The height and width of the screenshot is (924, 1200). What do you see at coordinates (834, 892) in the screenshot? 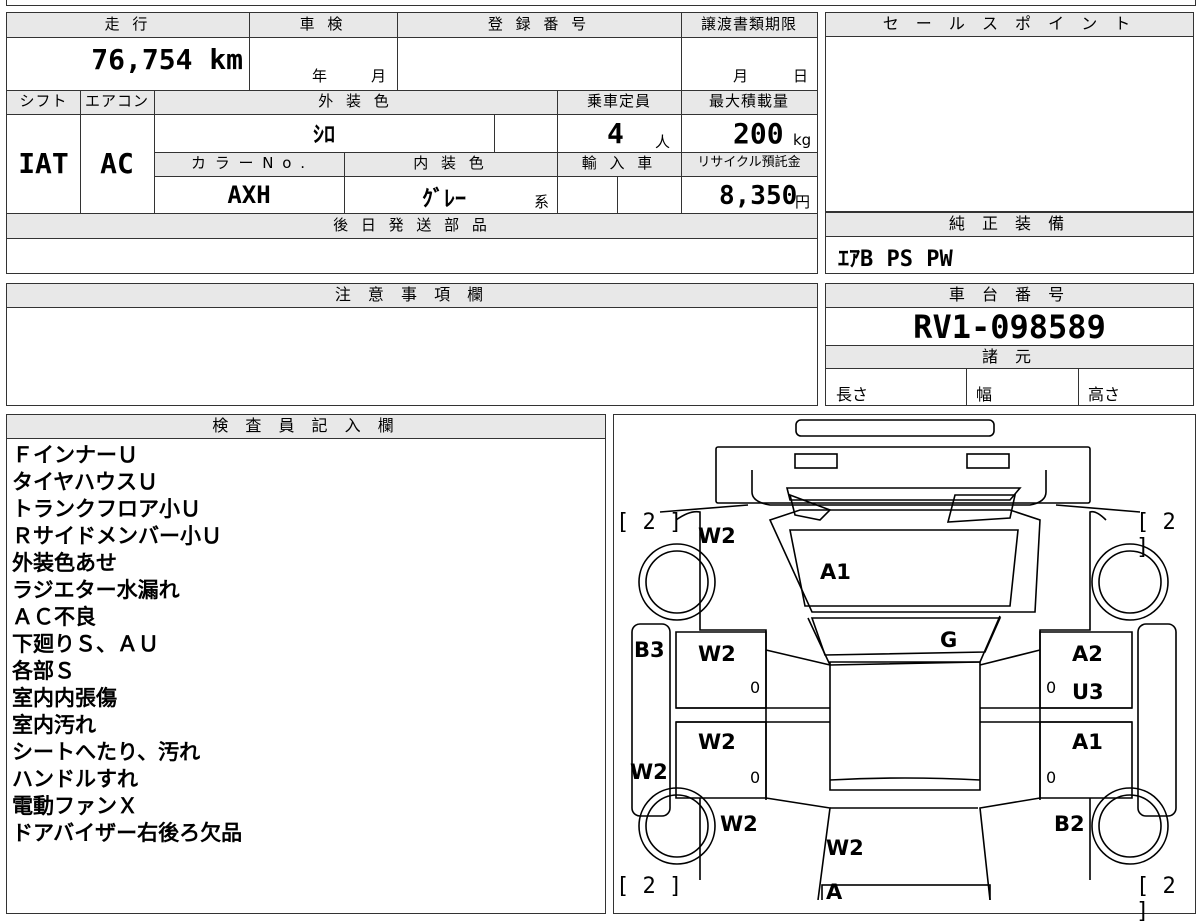
I see `label-rear-bumper: A` at bounding box center [834, 892].